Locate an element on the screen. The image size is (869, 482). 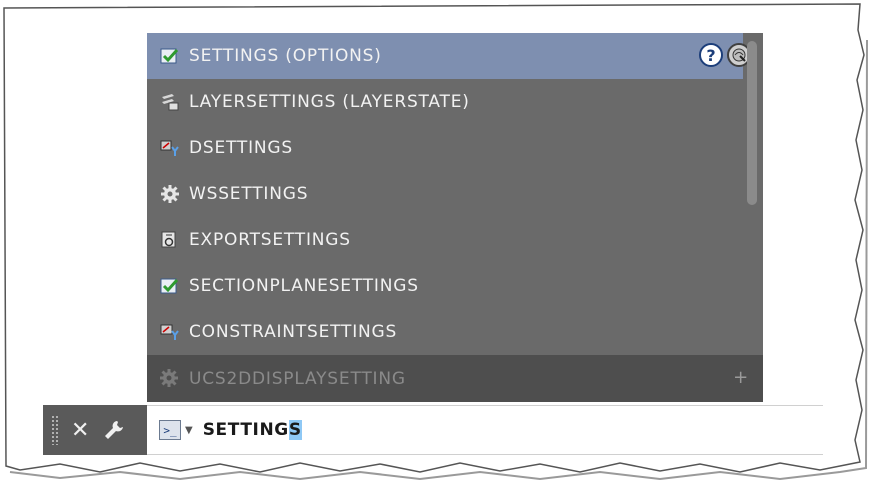
command-input-text: SETTINGS is located at coordinates (252, 430).